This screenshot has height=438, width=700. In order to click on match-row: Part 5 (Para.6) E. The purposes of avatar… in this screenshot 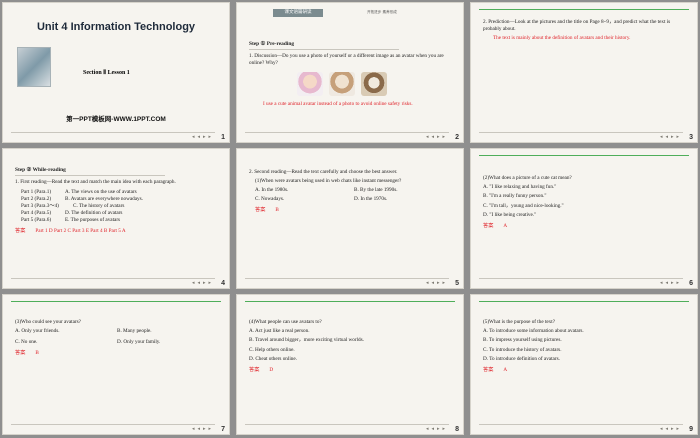, I will do `click(71, 219)`.